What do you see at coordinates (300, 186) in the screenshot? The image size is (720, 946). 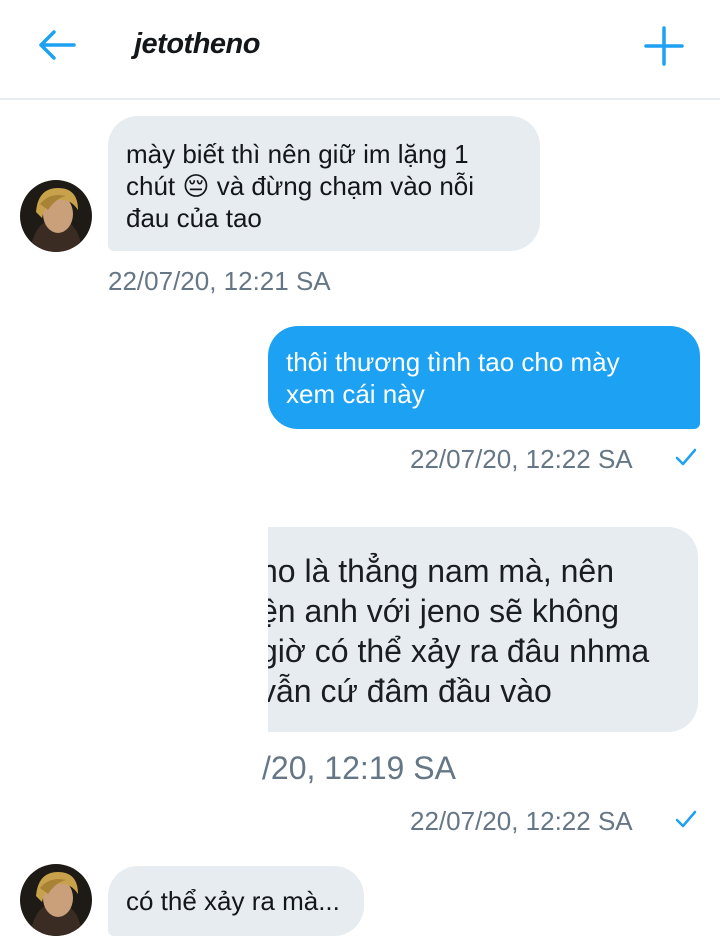 I see `message-line: chút 😔 và đừng chạm vào nỗi` at bounding box center [300, 186].